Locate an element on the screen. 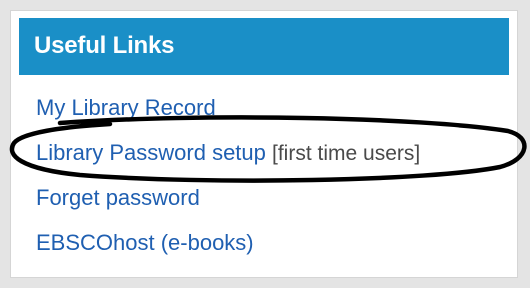 The width and height of the screenshot is (530, 288). list-item: EBSCOhost (e-books) is located at coordinates (228, 250).